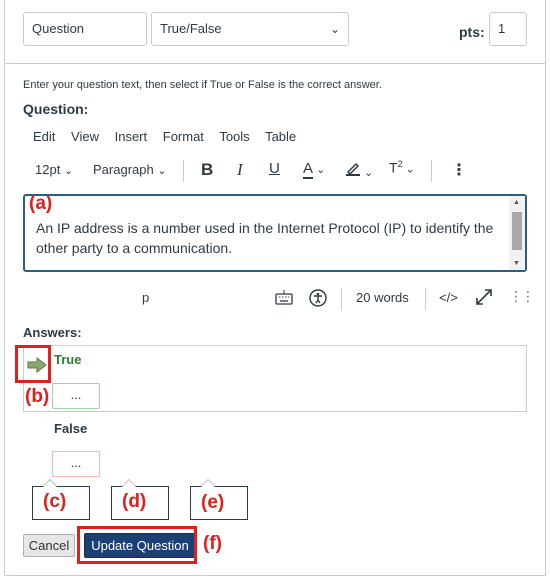 Image resolution: width=550 pixels, height=578 pixels. I want to click on callout-f-highlight, so click(137, 545).